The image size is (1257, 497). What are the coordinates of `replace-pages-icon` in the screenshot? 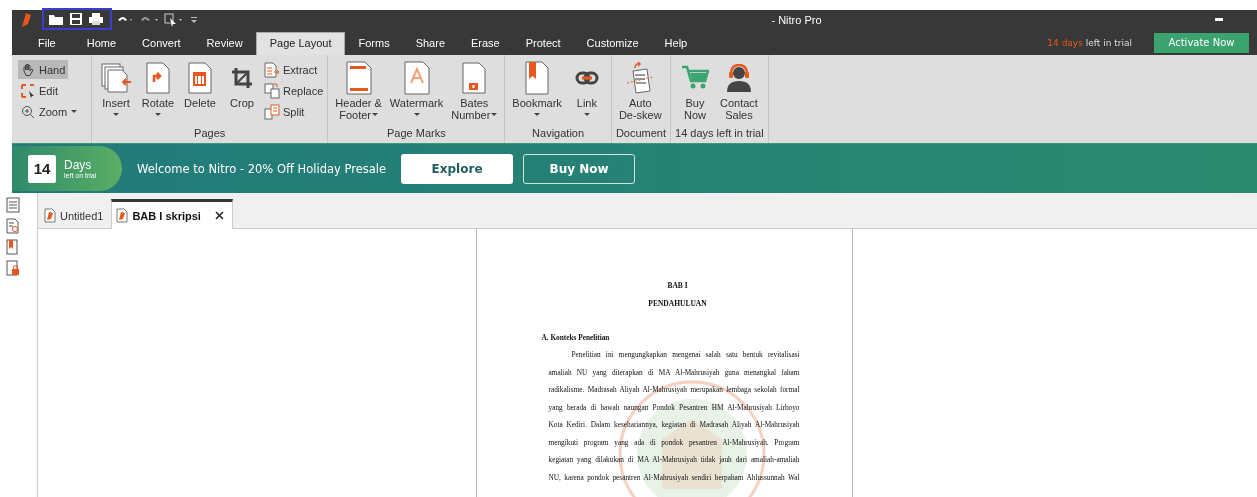 It's located at (272, 90).